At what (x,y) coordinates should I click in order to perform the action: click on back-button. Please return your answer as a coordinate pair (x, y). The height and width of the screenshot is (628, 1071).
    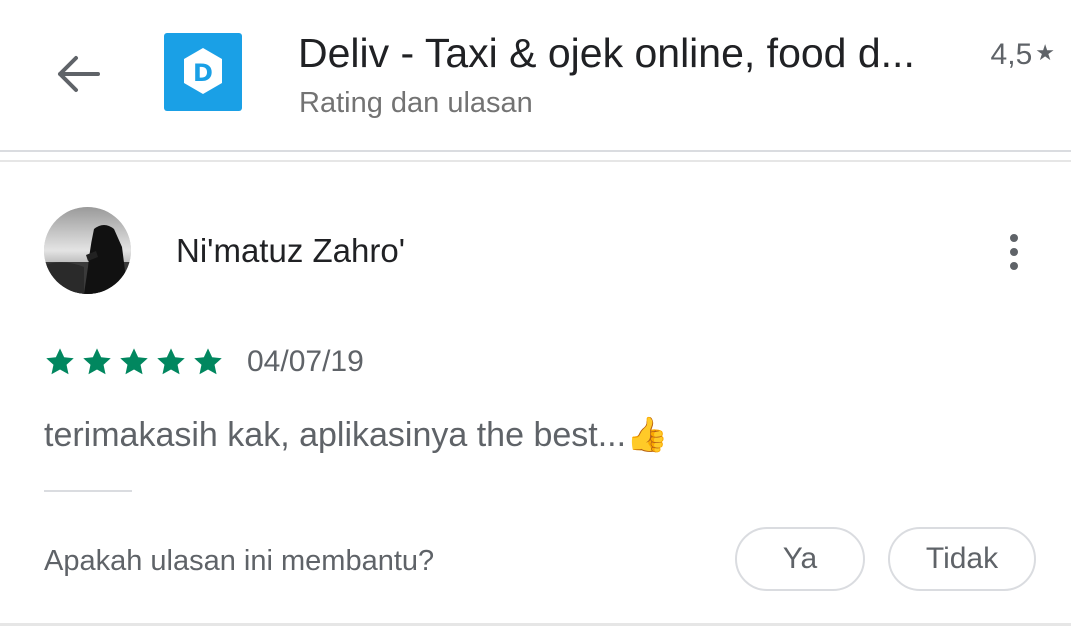
    Looking at the image, I should click on (76, 74).